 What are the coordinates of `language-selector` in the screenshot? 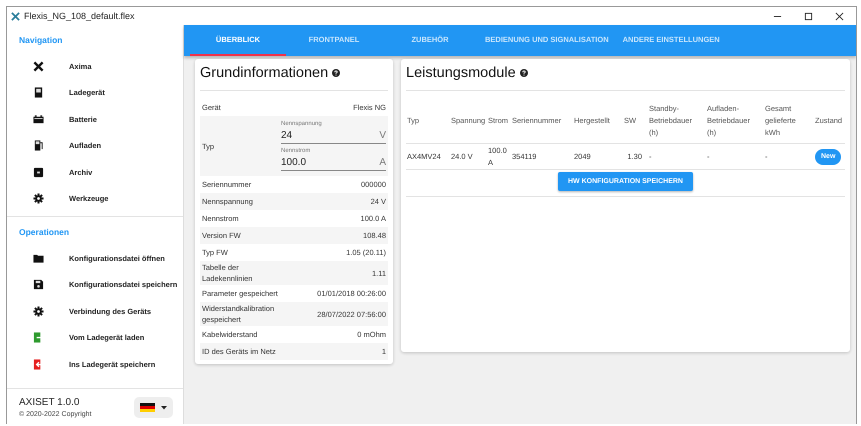 It's located at (153, 407).